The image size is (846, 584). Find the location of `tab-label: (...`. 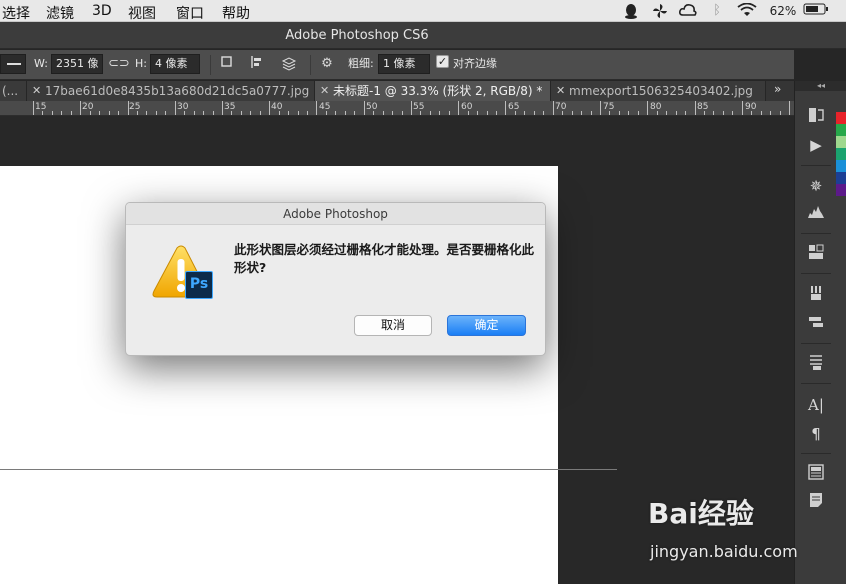

tab-label: (... is located at coordinates (10, 91).